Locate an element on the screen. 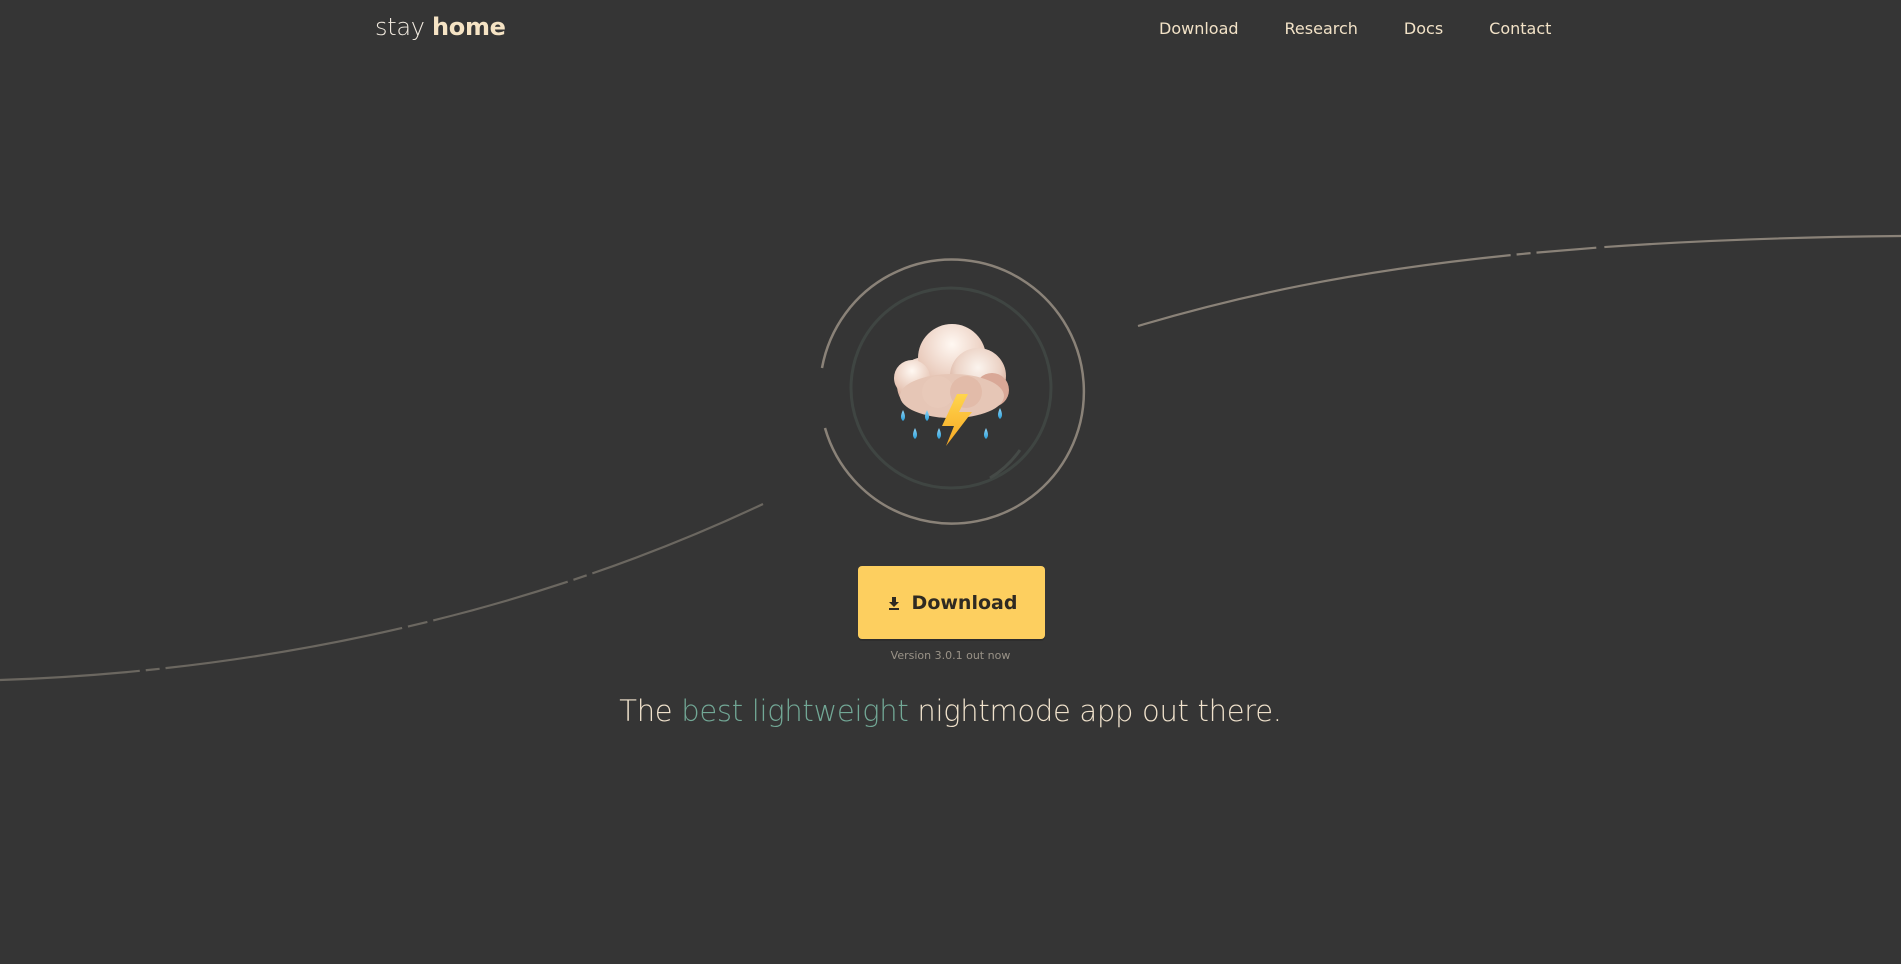  nav-item-contact: Contact is located at coordinates (1520, 28).